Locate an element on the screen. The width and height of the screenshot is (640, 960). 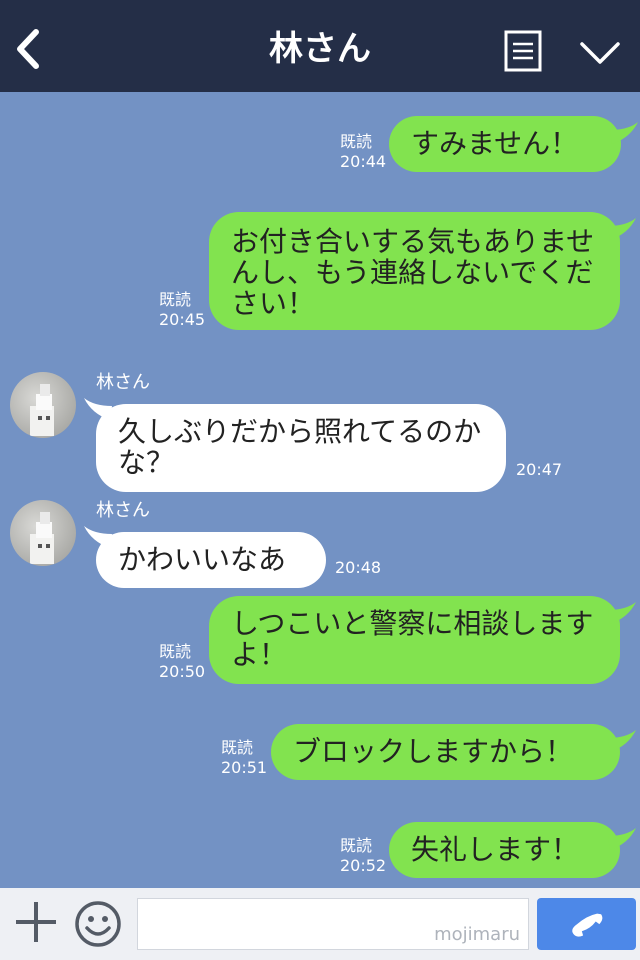
message-time: 20:45 is located at coordinates (182, 319).